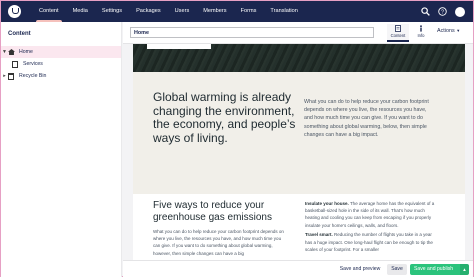  I want to click on content-app-label: Content, so click(398, 35).